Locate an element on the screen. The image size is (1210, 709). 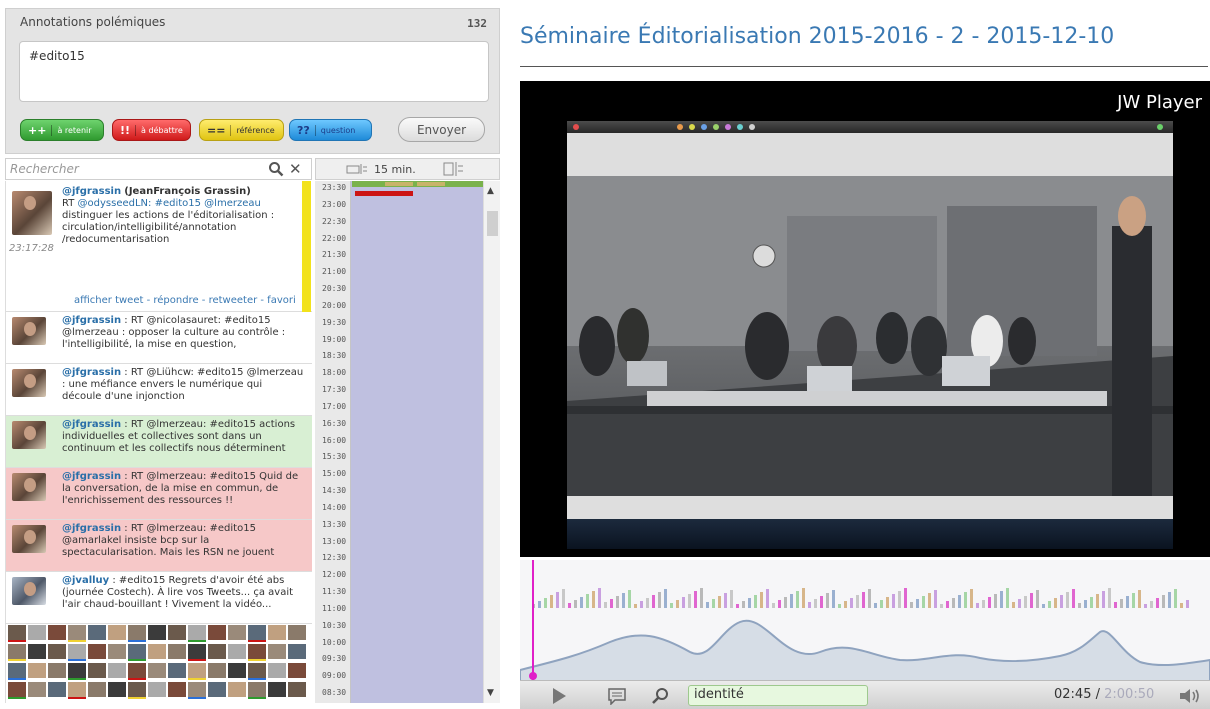
tag-reference-button: == référence is located at coordinates (241, 130).